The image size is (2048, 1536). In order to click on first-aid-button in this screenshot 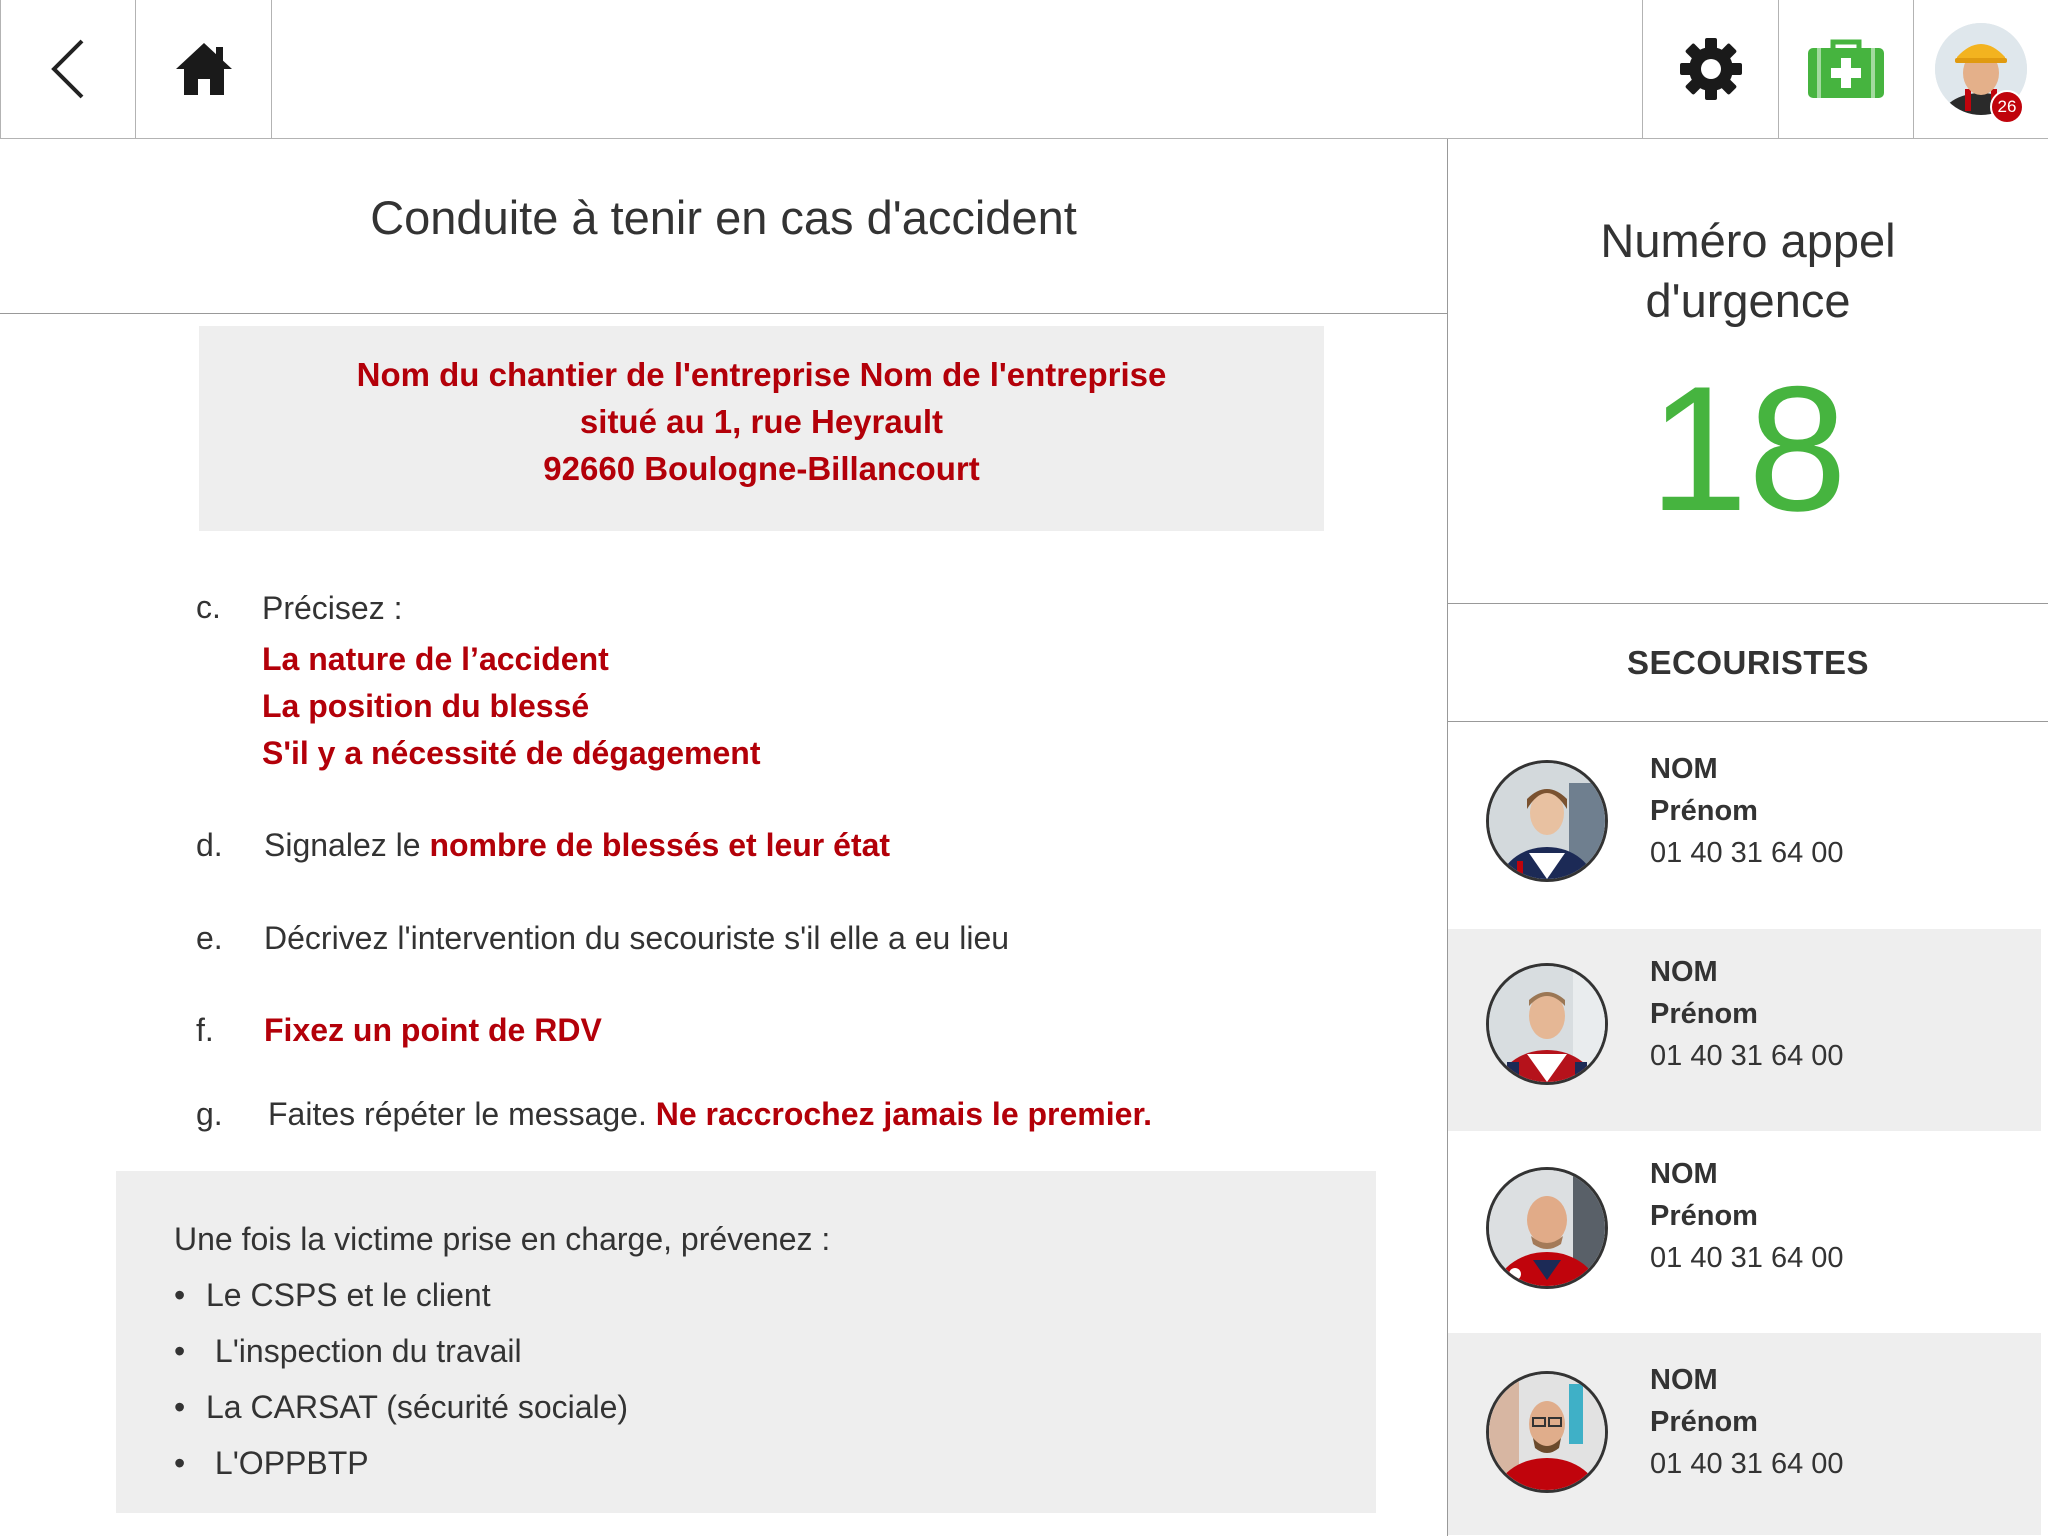, I will do `click(1845, 69)`.